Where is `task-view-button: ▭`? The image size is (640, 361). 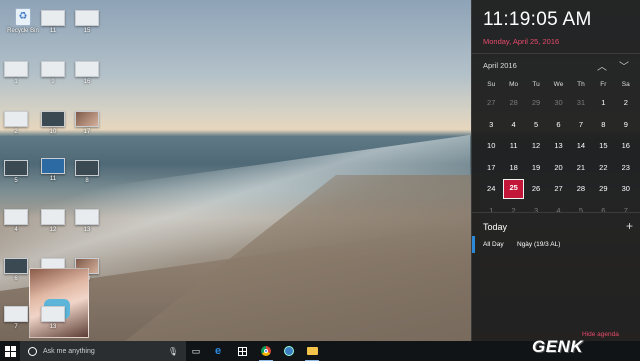
task-view-button: ▭ is located at coordinates (196, 351).